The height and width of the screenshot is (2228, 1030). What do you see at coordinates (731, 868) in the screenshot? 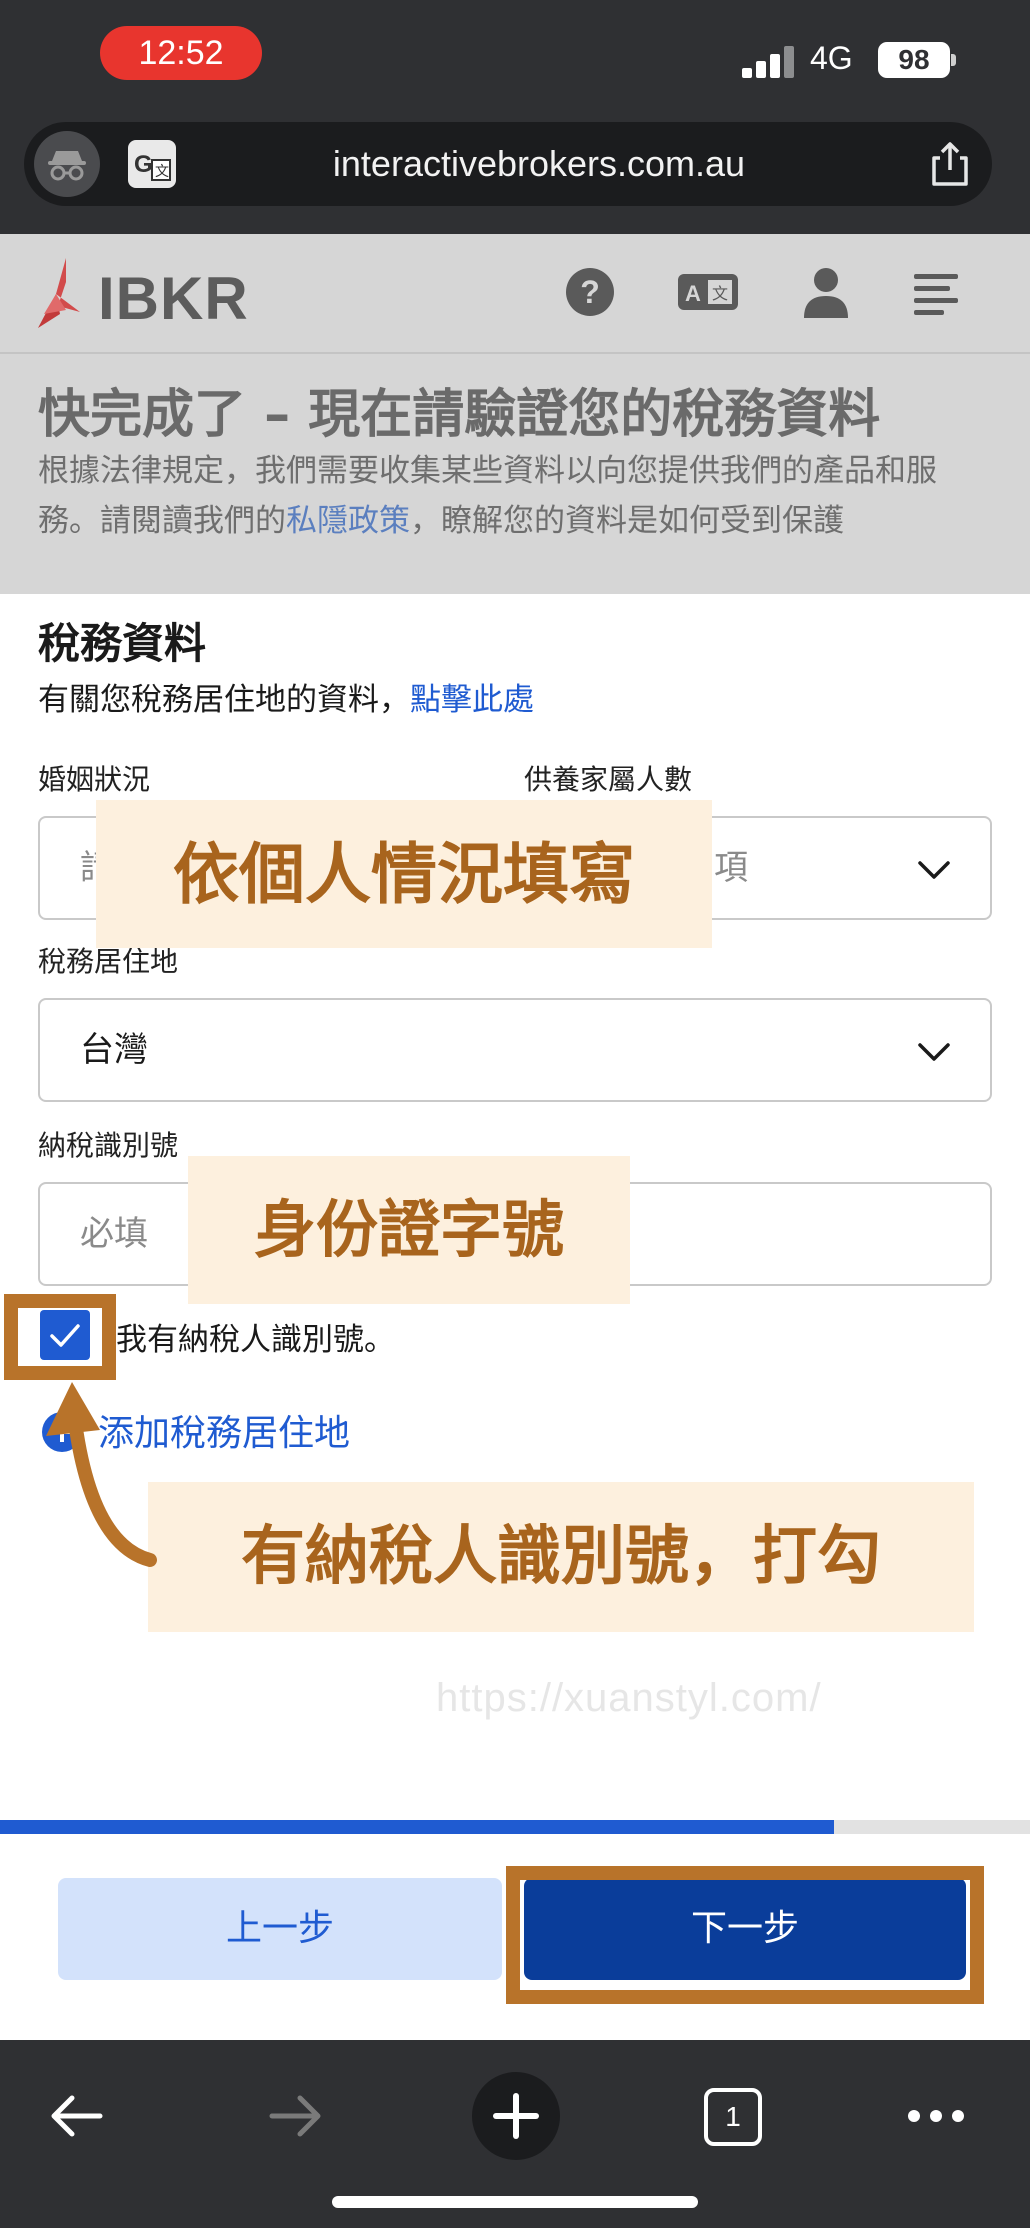
I see `dependents-placeholder: 項` at bounding box center [731, 868].